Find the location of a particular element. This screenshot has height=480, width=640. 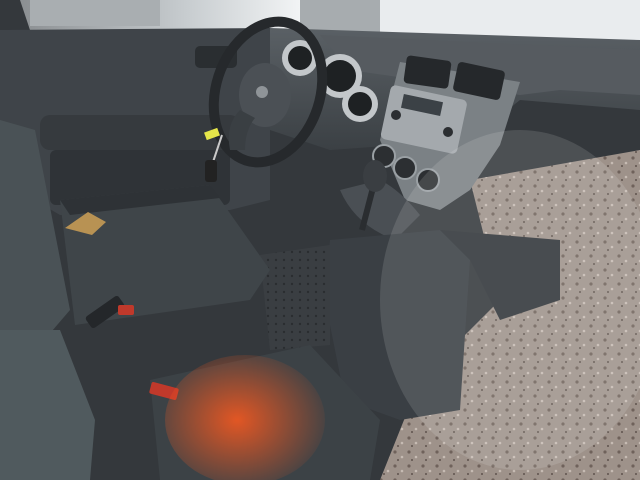

volume-knob is located at coordinates (396, 115).